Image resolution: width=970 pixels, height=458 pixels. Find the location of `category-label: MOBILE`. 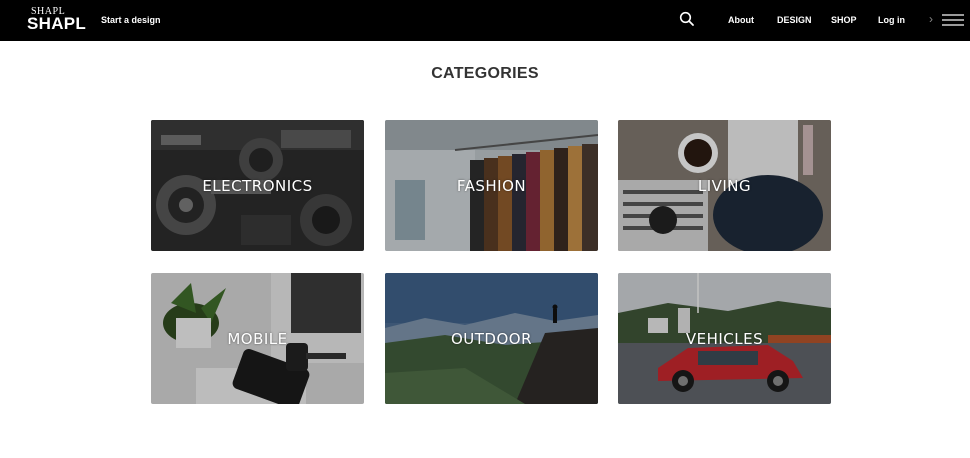

category-label: MOBILE is located at coordinates (257, 339).